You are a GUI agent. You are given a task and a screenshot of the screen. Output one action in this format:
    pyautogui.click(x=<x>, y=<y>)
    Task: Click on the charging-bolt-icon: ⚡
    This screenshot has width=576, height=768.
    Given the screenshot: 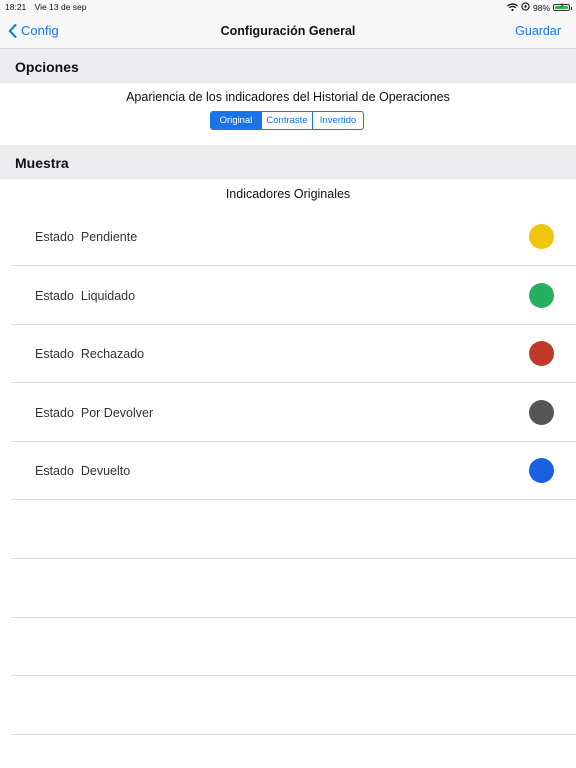 What is the action you would take?
    pyautogui.click(x=562, y=5)
    